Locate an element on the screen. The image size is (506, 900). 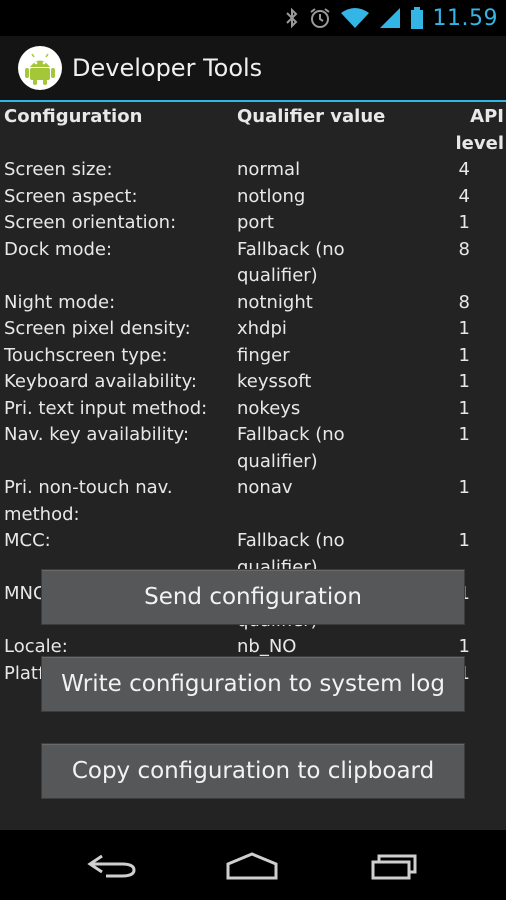
send-configuration-button: Send configuration is located at coordinates (253, 597).